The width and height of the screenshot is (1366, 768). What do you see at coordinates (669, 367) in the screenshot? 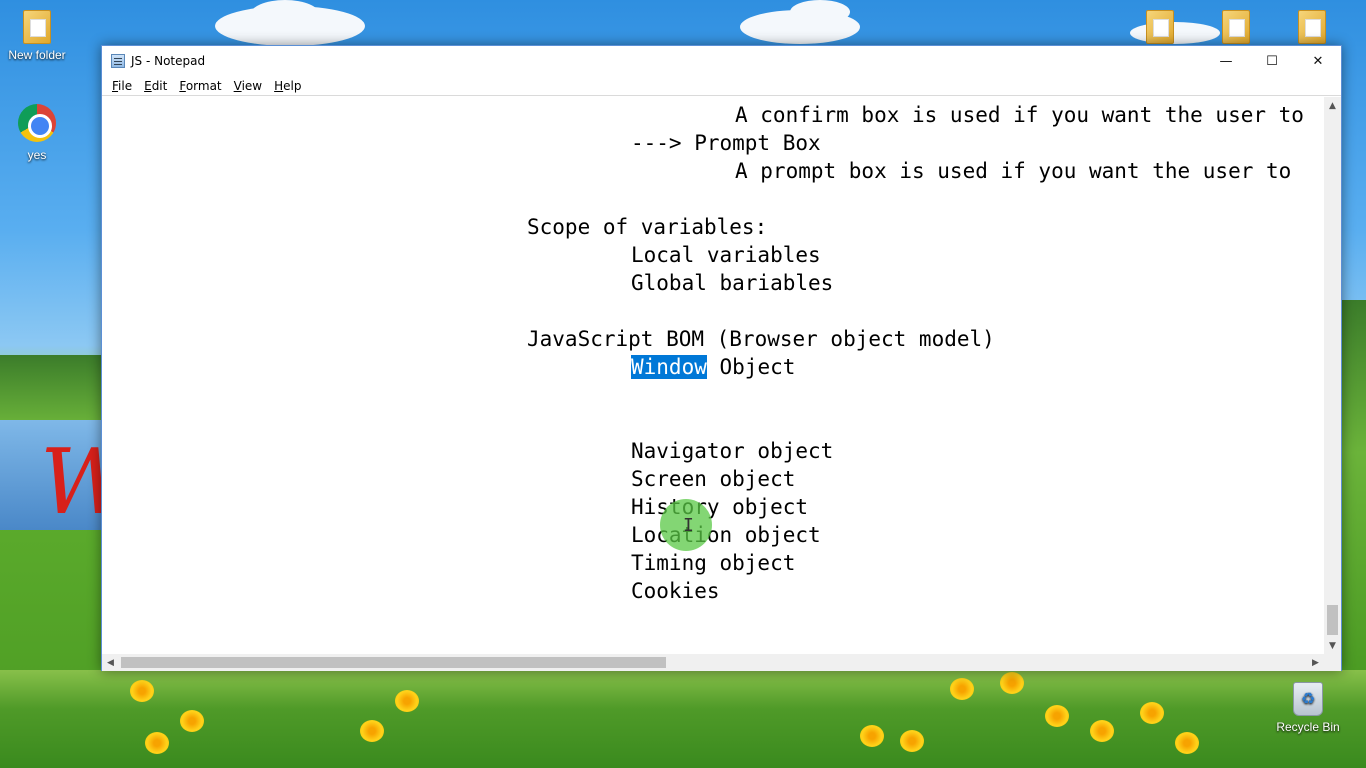
I see `selected-text: Window` at bounding box center [669, 367].